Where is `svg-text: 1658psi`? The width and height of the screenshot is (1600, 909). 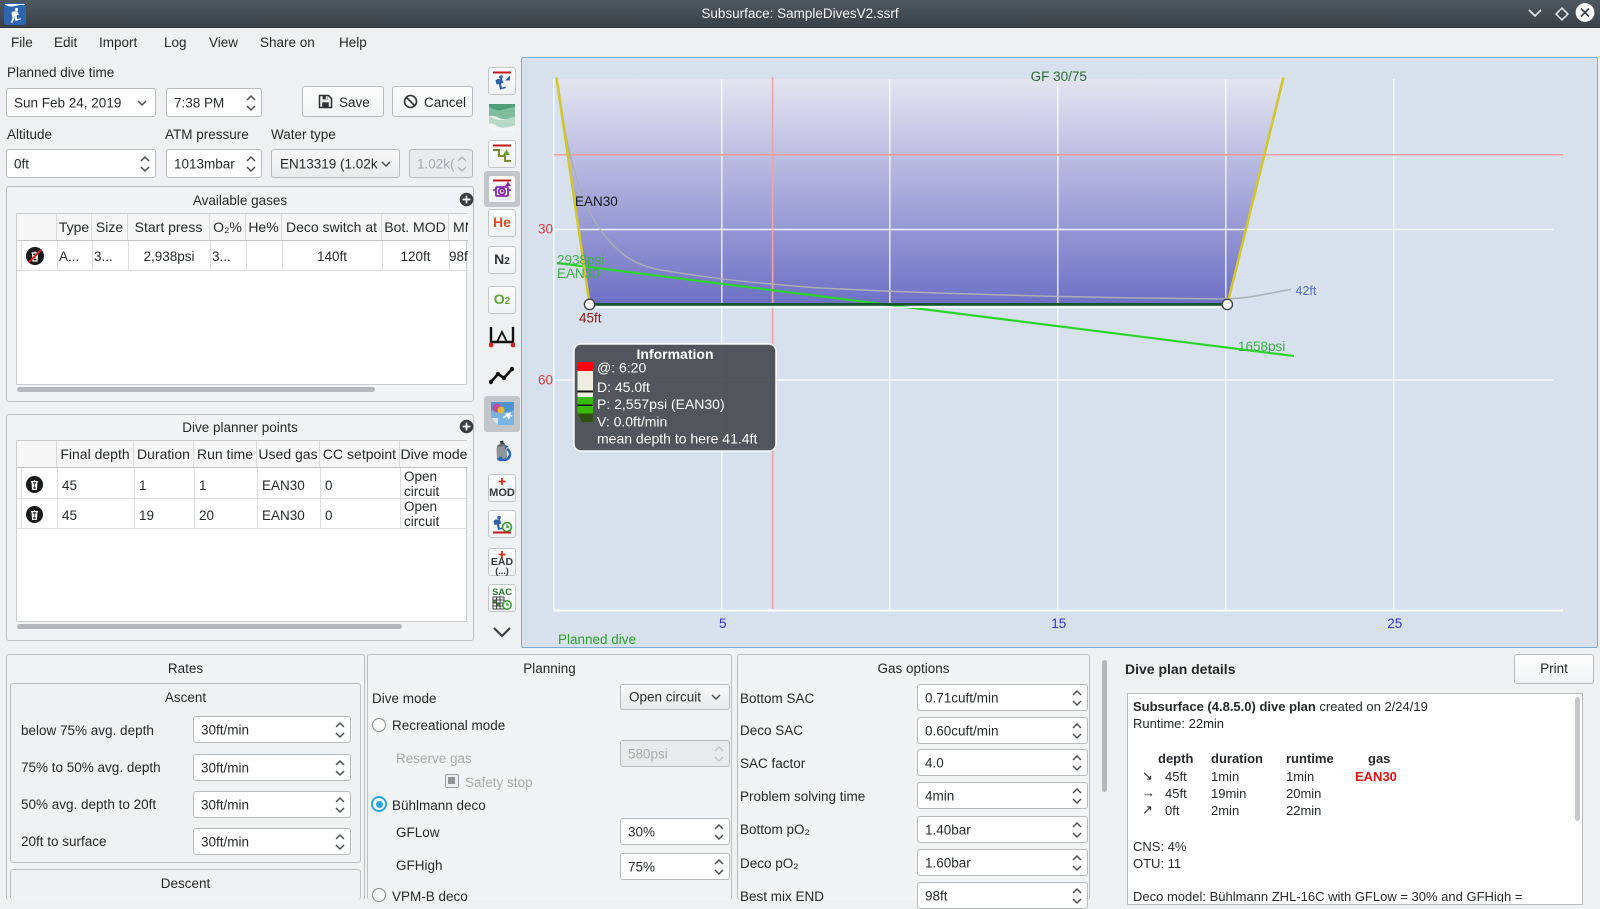 svg-text: 1658psi is located at coordinates (1261, 346).